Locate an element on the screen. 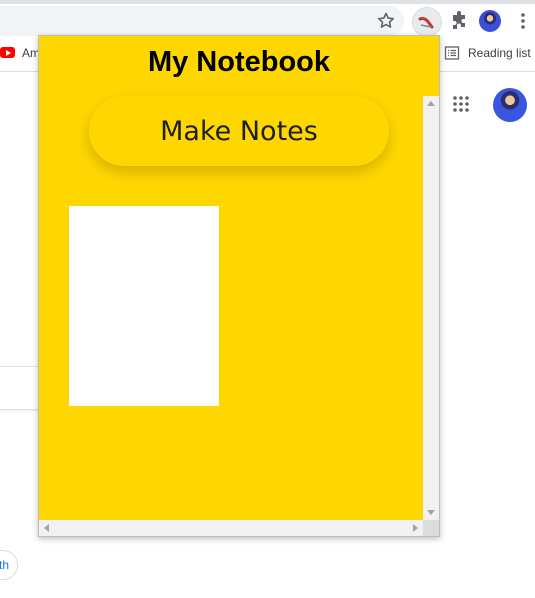 The height and width of the screenshot is (598, 535). scroll-left-icon is located at coordinates (46, 528).